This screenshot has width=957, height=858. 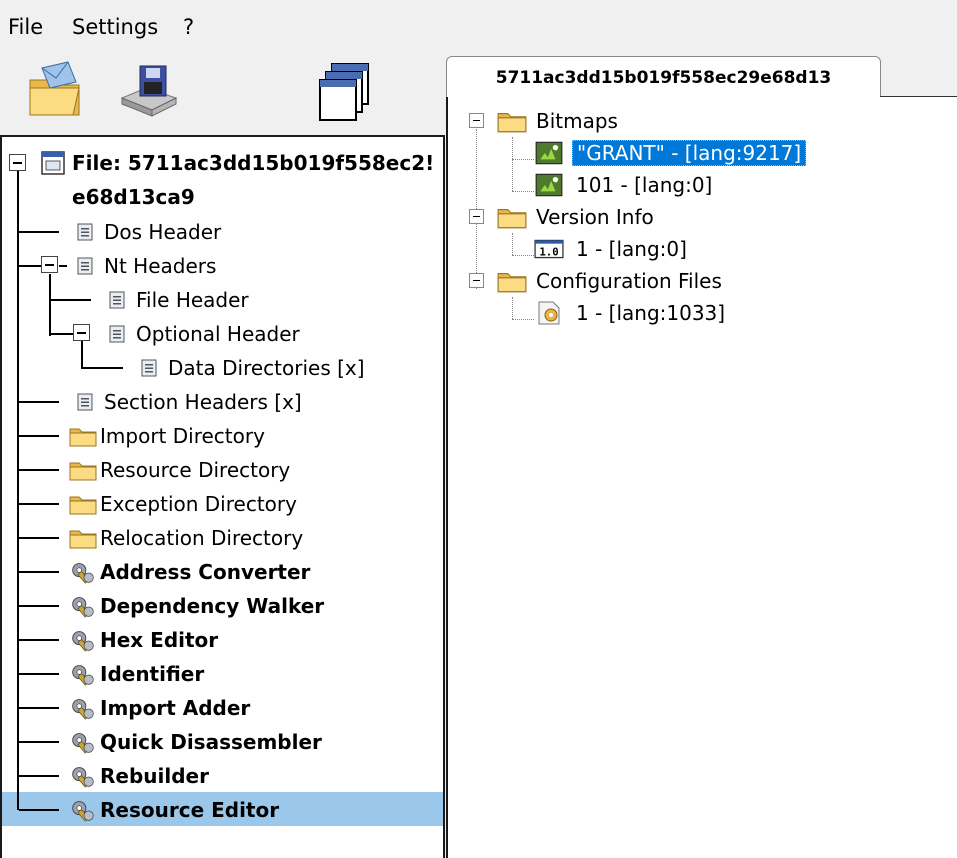 What do you see at coordinates (163, 232) in the screenshot?
I see `tree-item-label: Dos Header` at bounding box center [163, 232].